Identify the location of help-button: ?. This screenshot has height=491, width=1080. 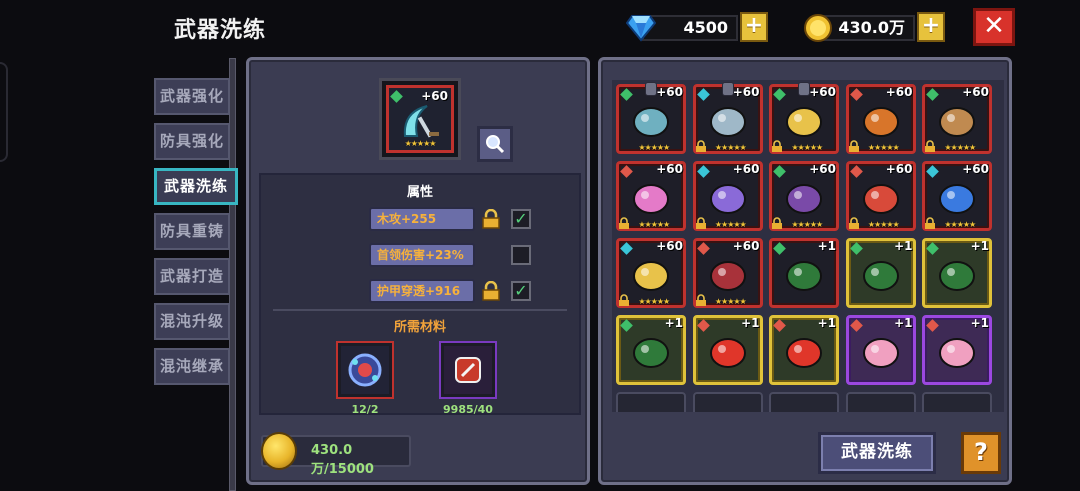
(981, 453).